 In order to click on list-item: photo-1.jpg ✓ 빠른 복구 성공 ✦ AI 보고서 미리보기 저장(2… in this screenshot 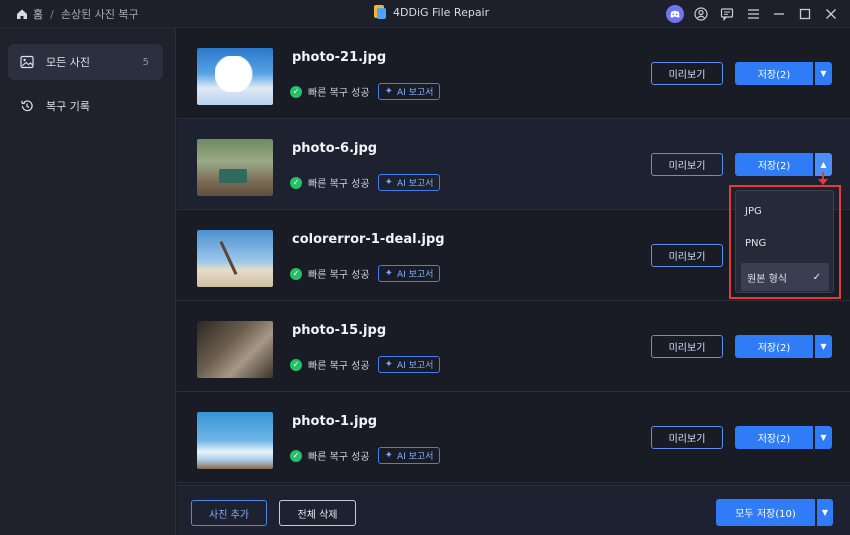, I will do `click(513, 437)`.